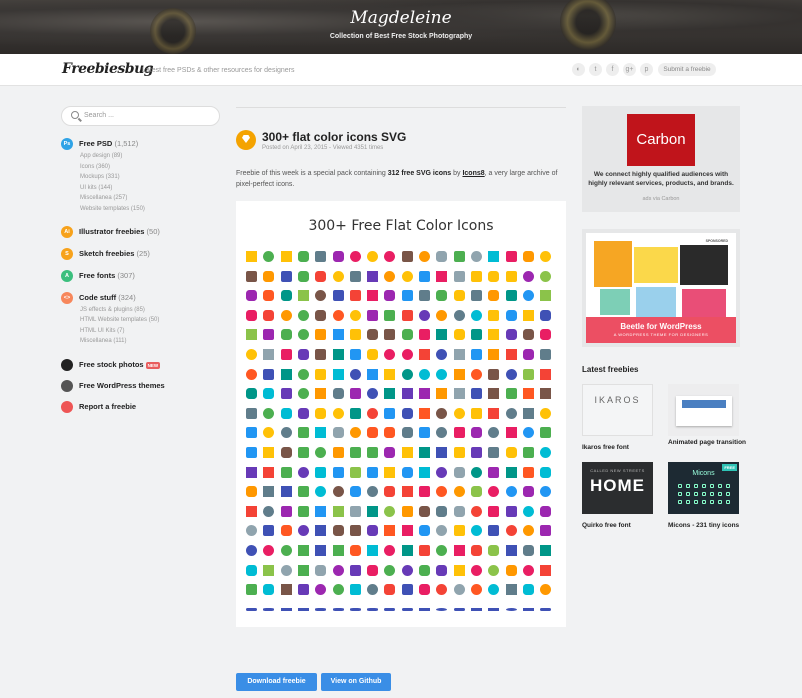 This screenshot has width=802, height=698. I want to click on subcategory-link: HTML UI Kits (7), so click(102, 331).